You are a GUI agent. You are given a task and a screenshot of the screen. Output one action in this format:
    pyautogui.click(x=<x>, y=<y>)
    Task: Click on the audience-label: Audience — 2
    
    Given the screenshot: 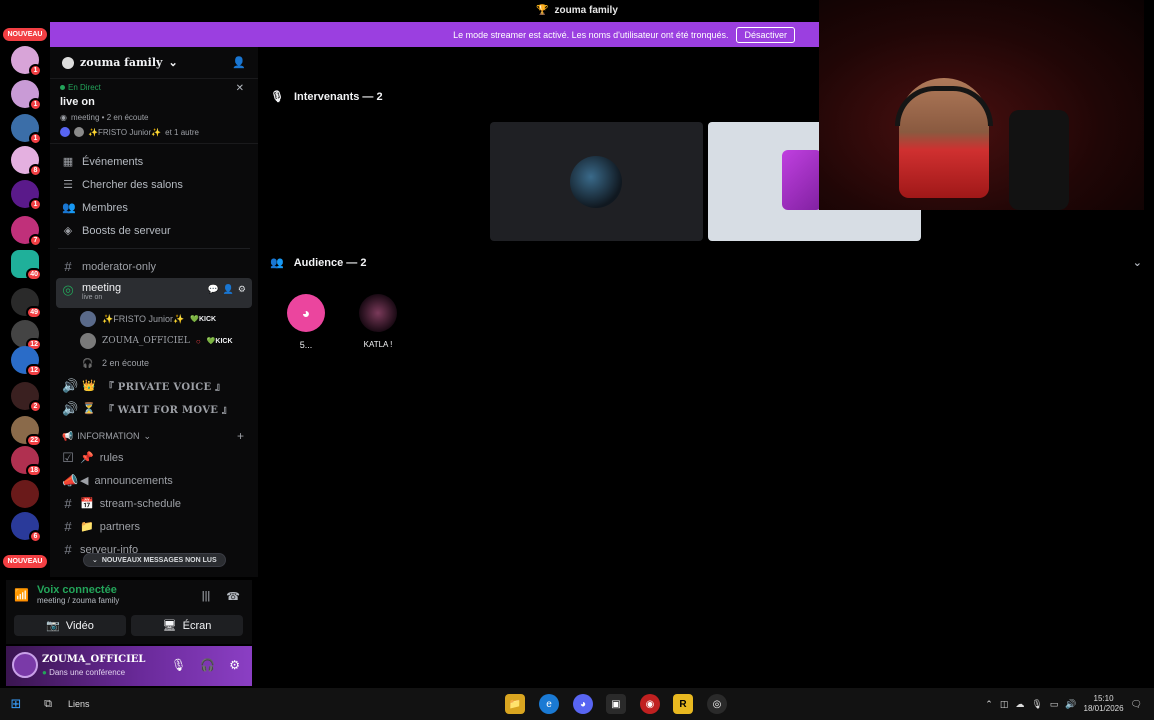 What is the action you would take?
    pyautogui.click(x=330, y=262)
    